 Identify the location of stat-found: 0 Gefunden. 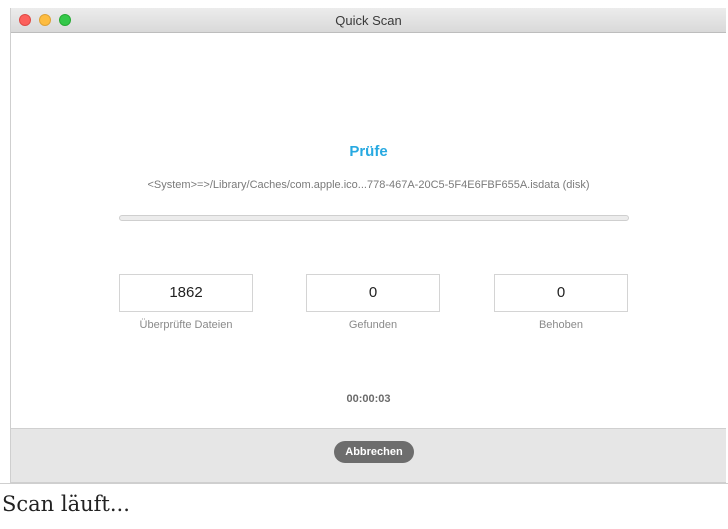
(373, 302).